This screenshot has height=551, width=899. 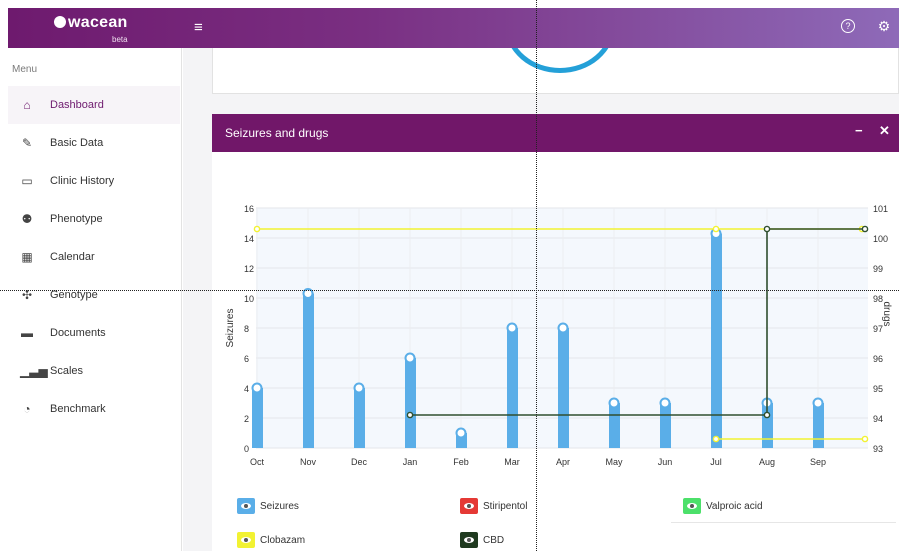 What do you see at coordinates (614, 462) in the screenshot?
I see `x-tick-label: May` at bounding box center [614, 462].